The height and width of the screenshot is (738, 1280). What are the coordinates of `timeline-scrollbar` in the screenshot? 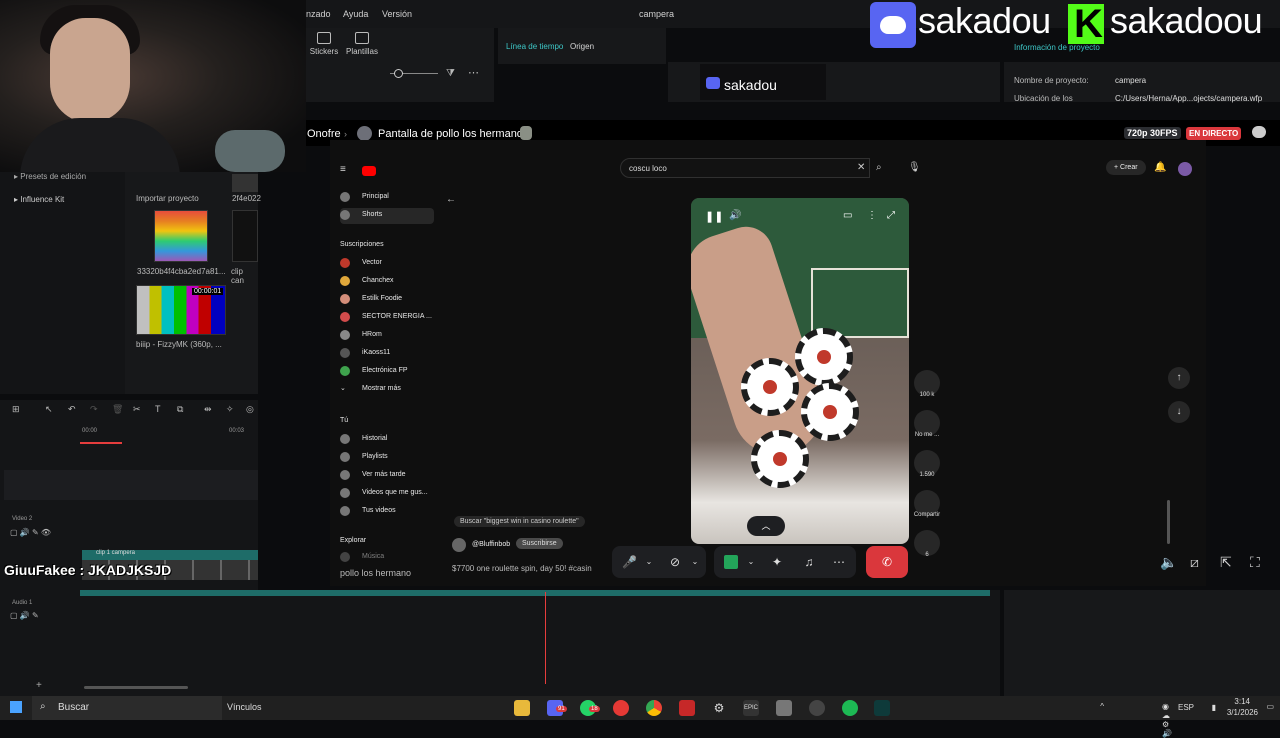 It's located at (136, 687).